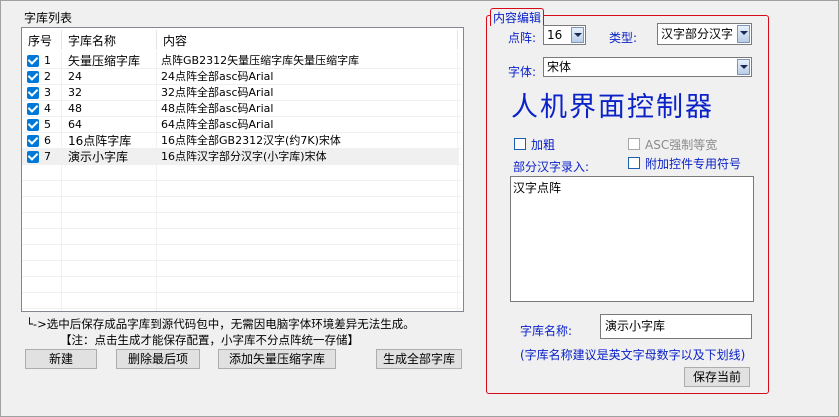 The image size is (839, 417). What do you see at coordinates (307, 40) in the screenshot?
I see `column-header-content: 内容` at bounding box center [307, 40].